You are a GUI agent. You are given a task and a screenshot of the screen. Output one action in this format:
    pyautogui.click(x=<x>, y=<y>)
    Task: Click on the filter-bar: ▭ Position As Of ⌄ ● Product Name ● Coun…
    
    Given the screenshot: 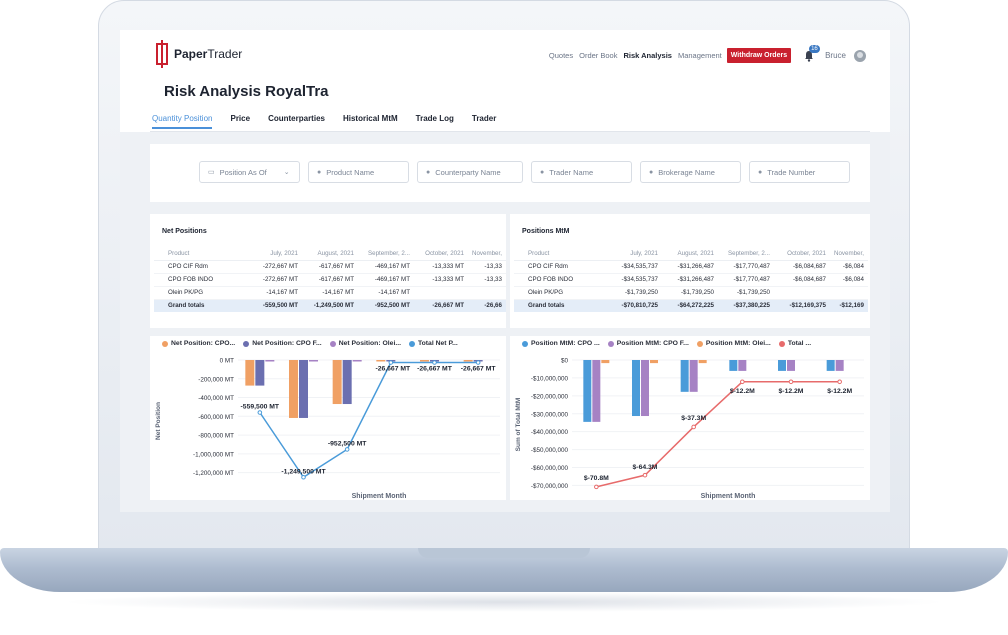 What is the action you would take?
    pyautogui.click(x=510, y=173)
    